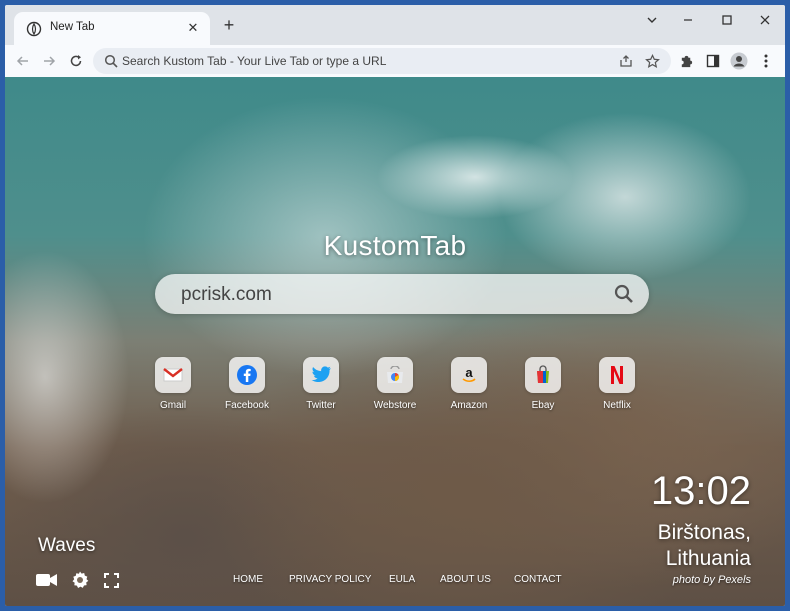  Describe the element at coordinates (72, 27) in the screenshot. I see `tab-title: New Tab` at that location.